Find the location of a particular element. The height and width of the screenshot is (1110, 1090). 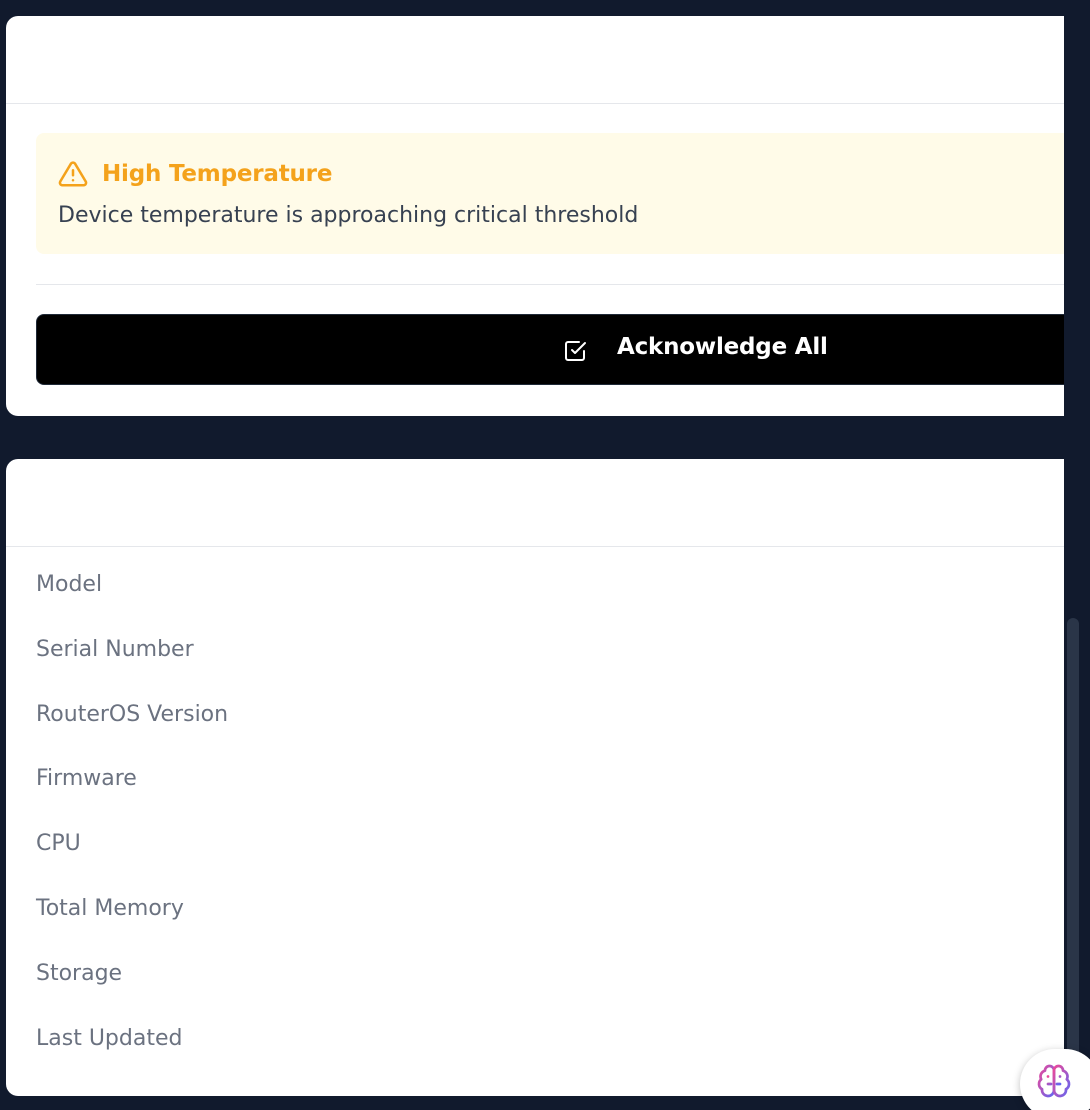

warning-triangle-icon is located at coordinates (73, 174).